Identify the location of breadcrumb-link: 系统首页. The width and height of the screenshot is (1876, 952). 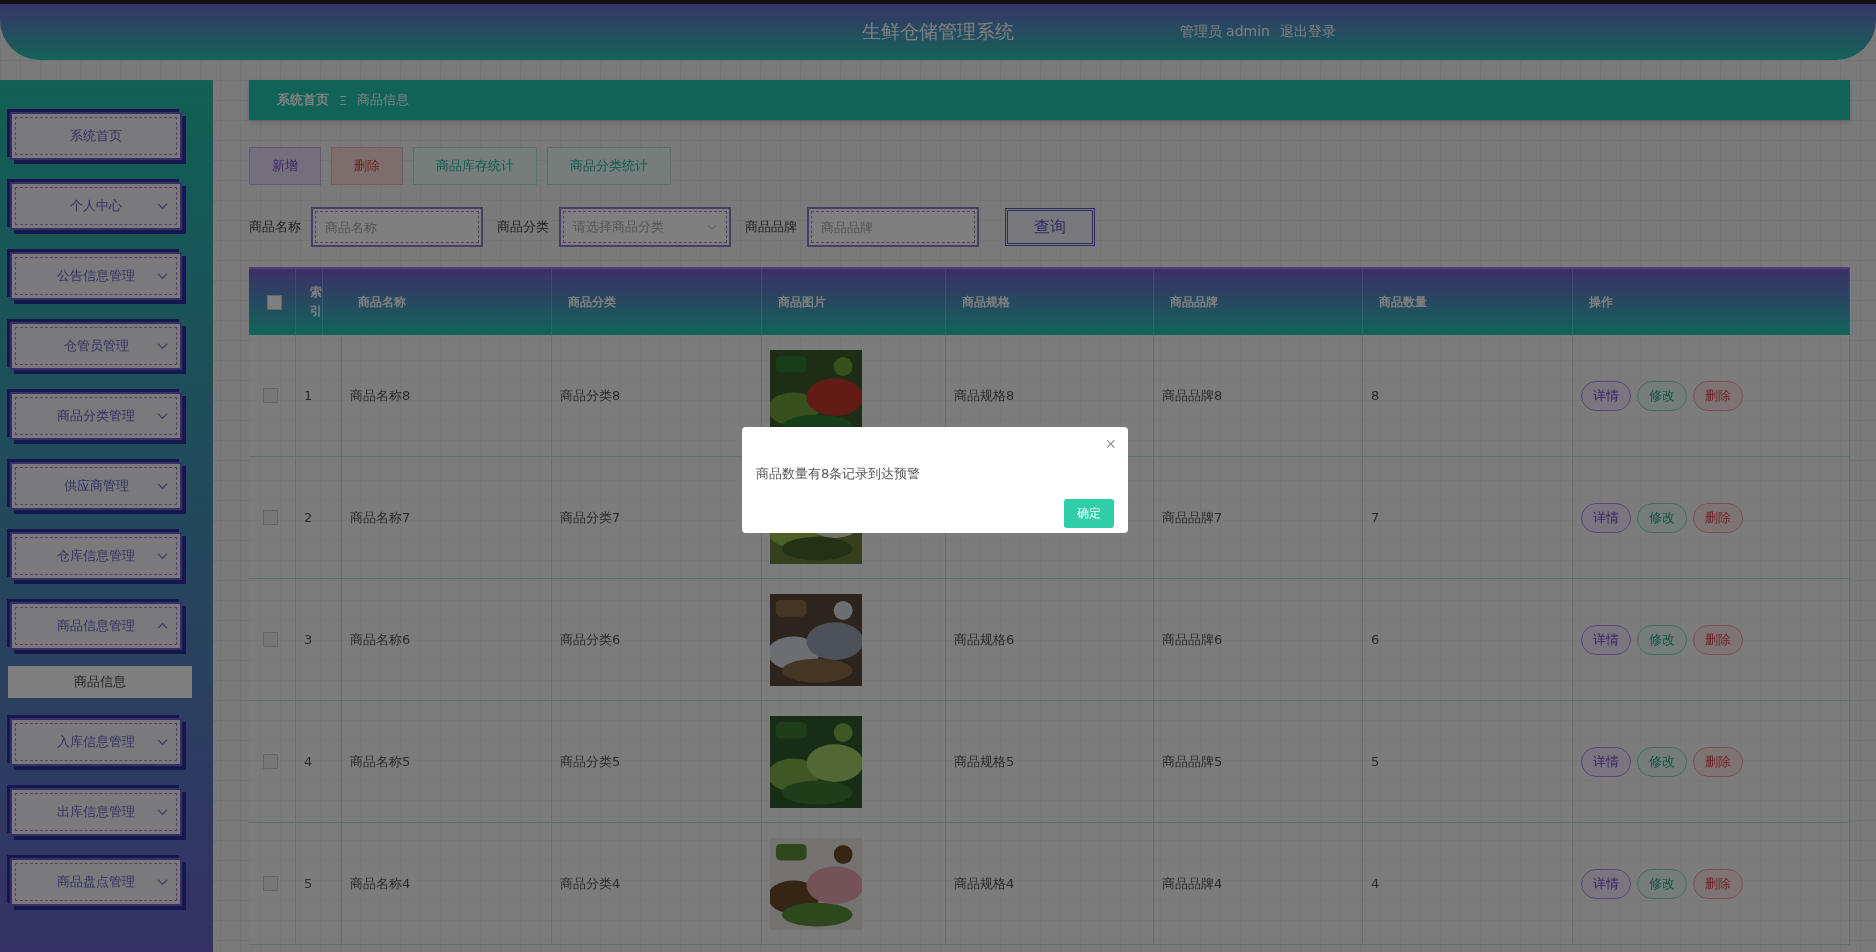
(303, 100).